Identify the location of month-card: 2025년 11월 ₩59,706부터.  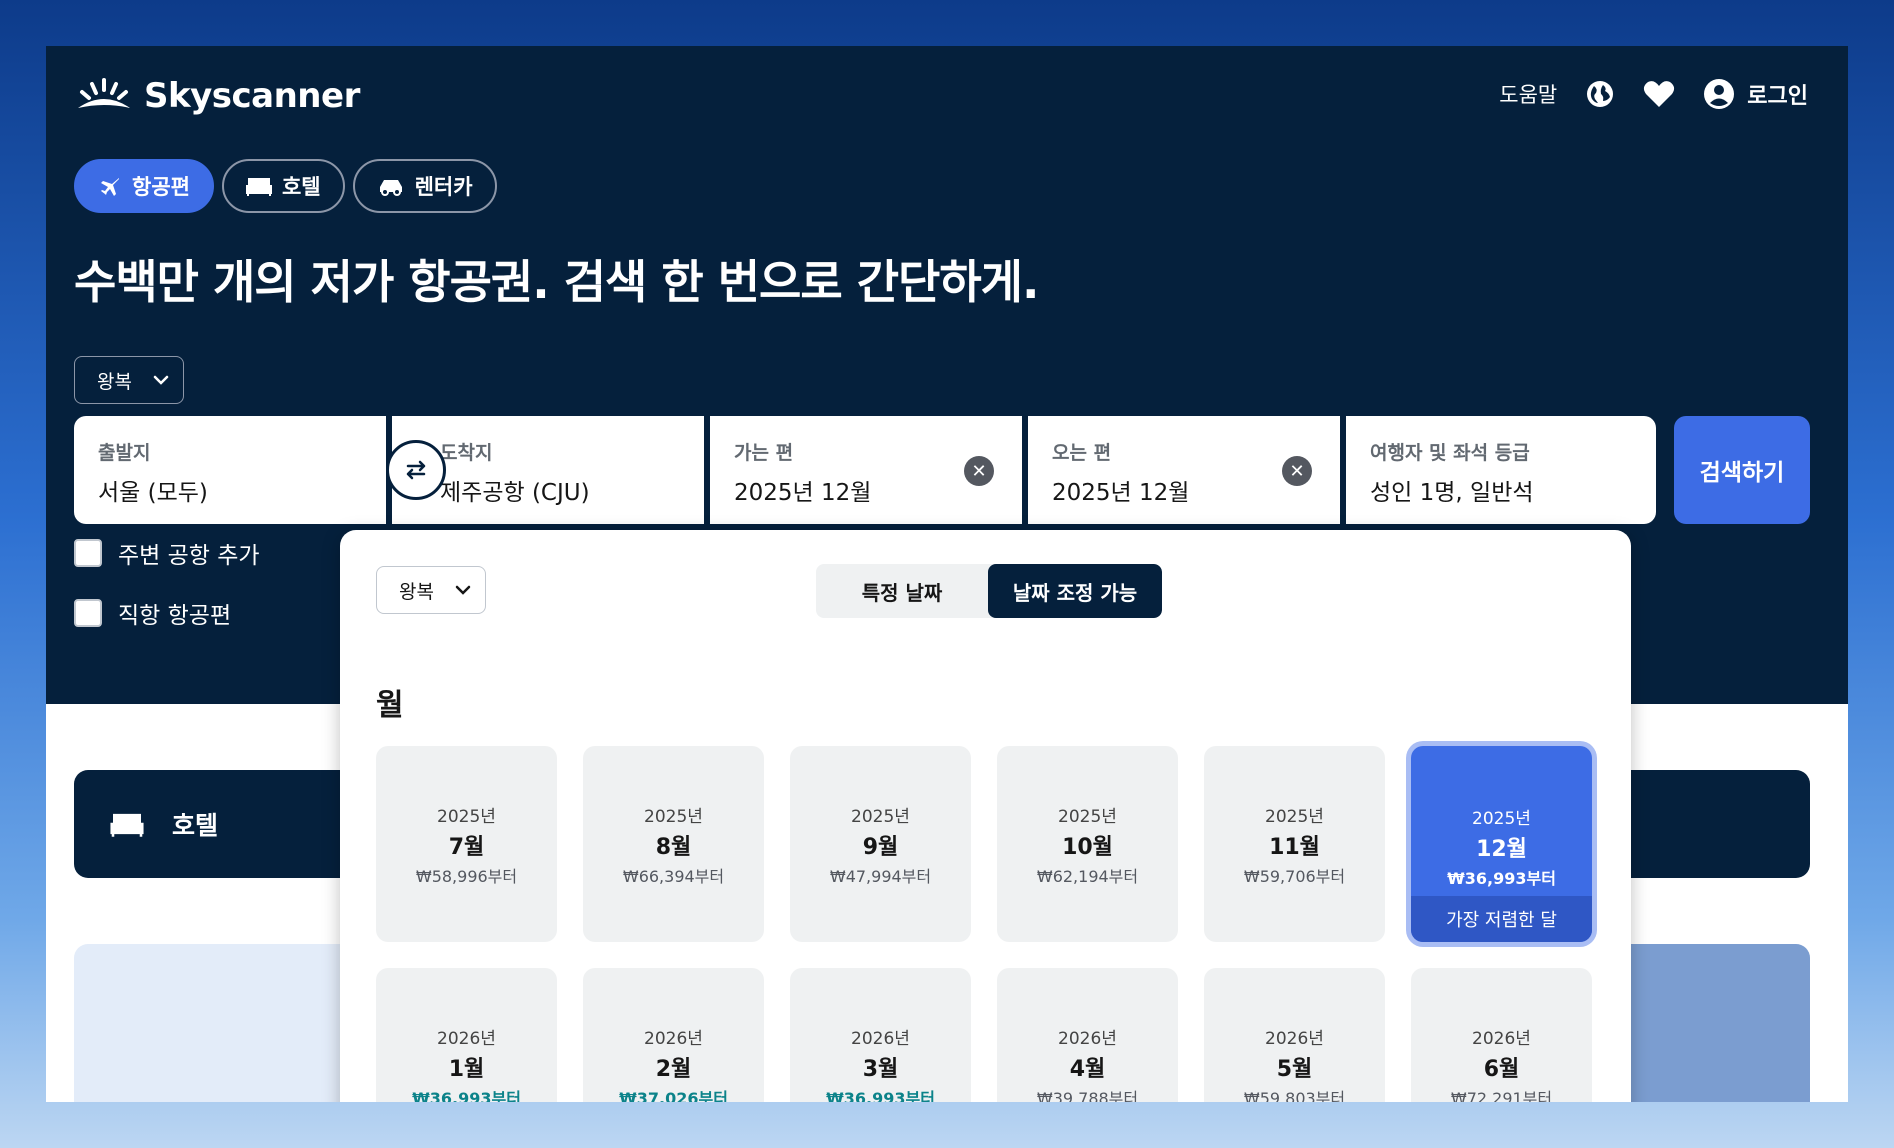
(1294, 844).